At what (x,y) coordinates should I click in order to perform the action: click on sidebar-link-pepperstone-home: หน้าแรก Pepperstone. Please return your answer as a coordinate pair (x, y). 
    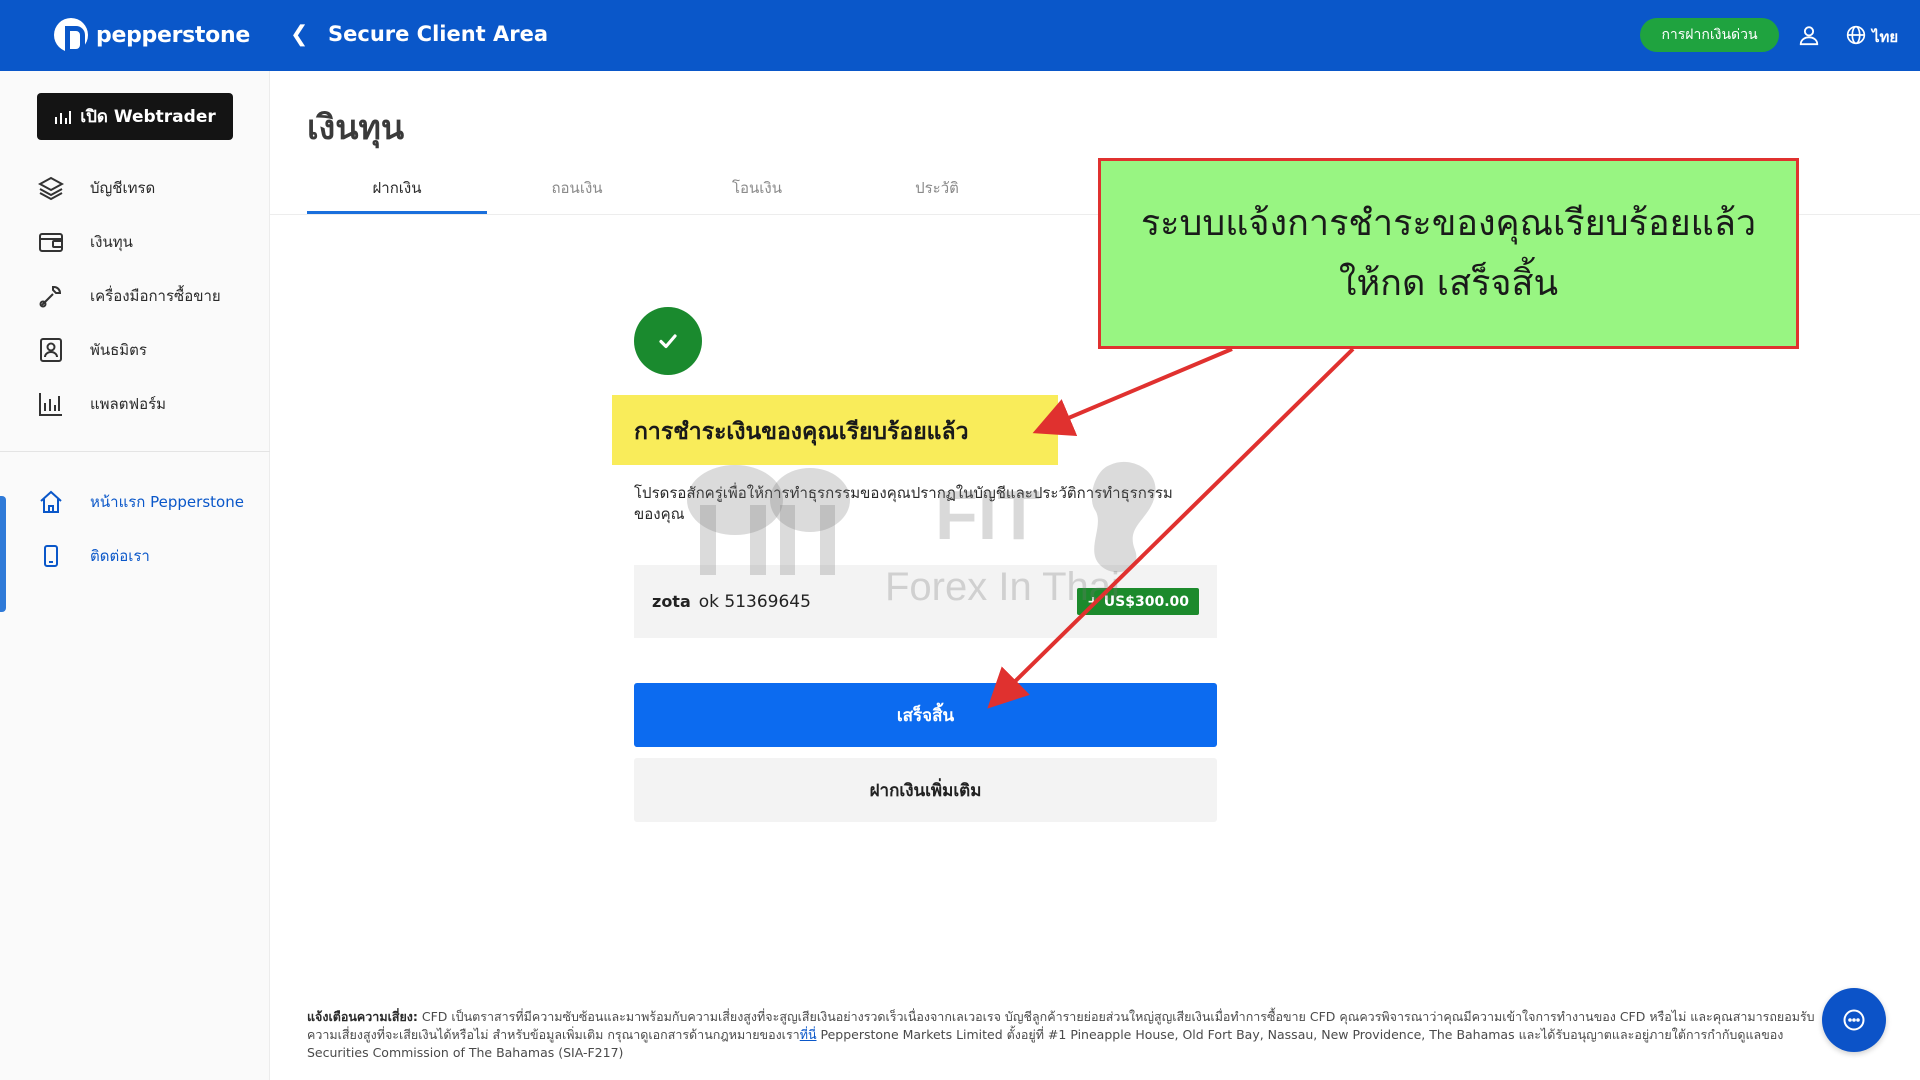
    Looking at the image, I should click on (141, 502).